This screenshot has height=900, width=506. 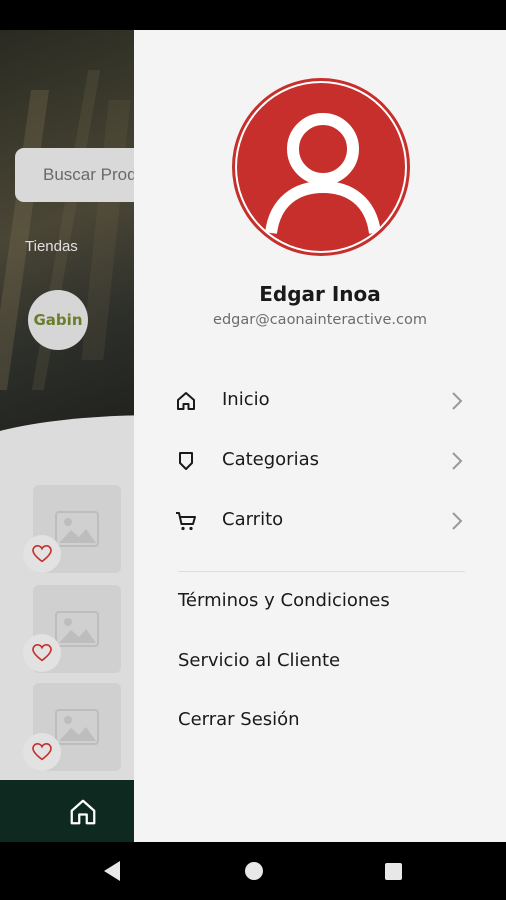 I want to click on home-nav-button, so click(x=83, y=812).